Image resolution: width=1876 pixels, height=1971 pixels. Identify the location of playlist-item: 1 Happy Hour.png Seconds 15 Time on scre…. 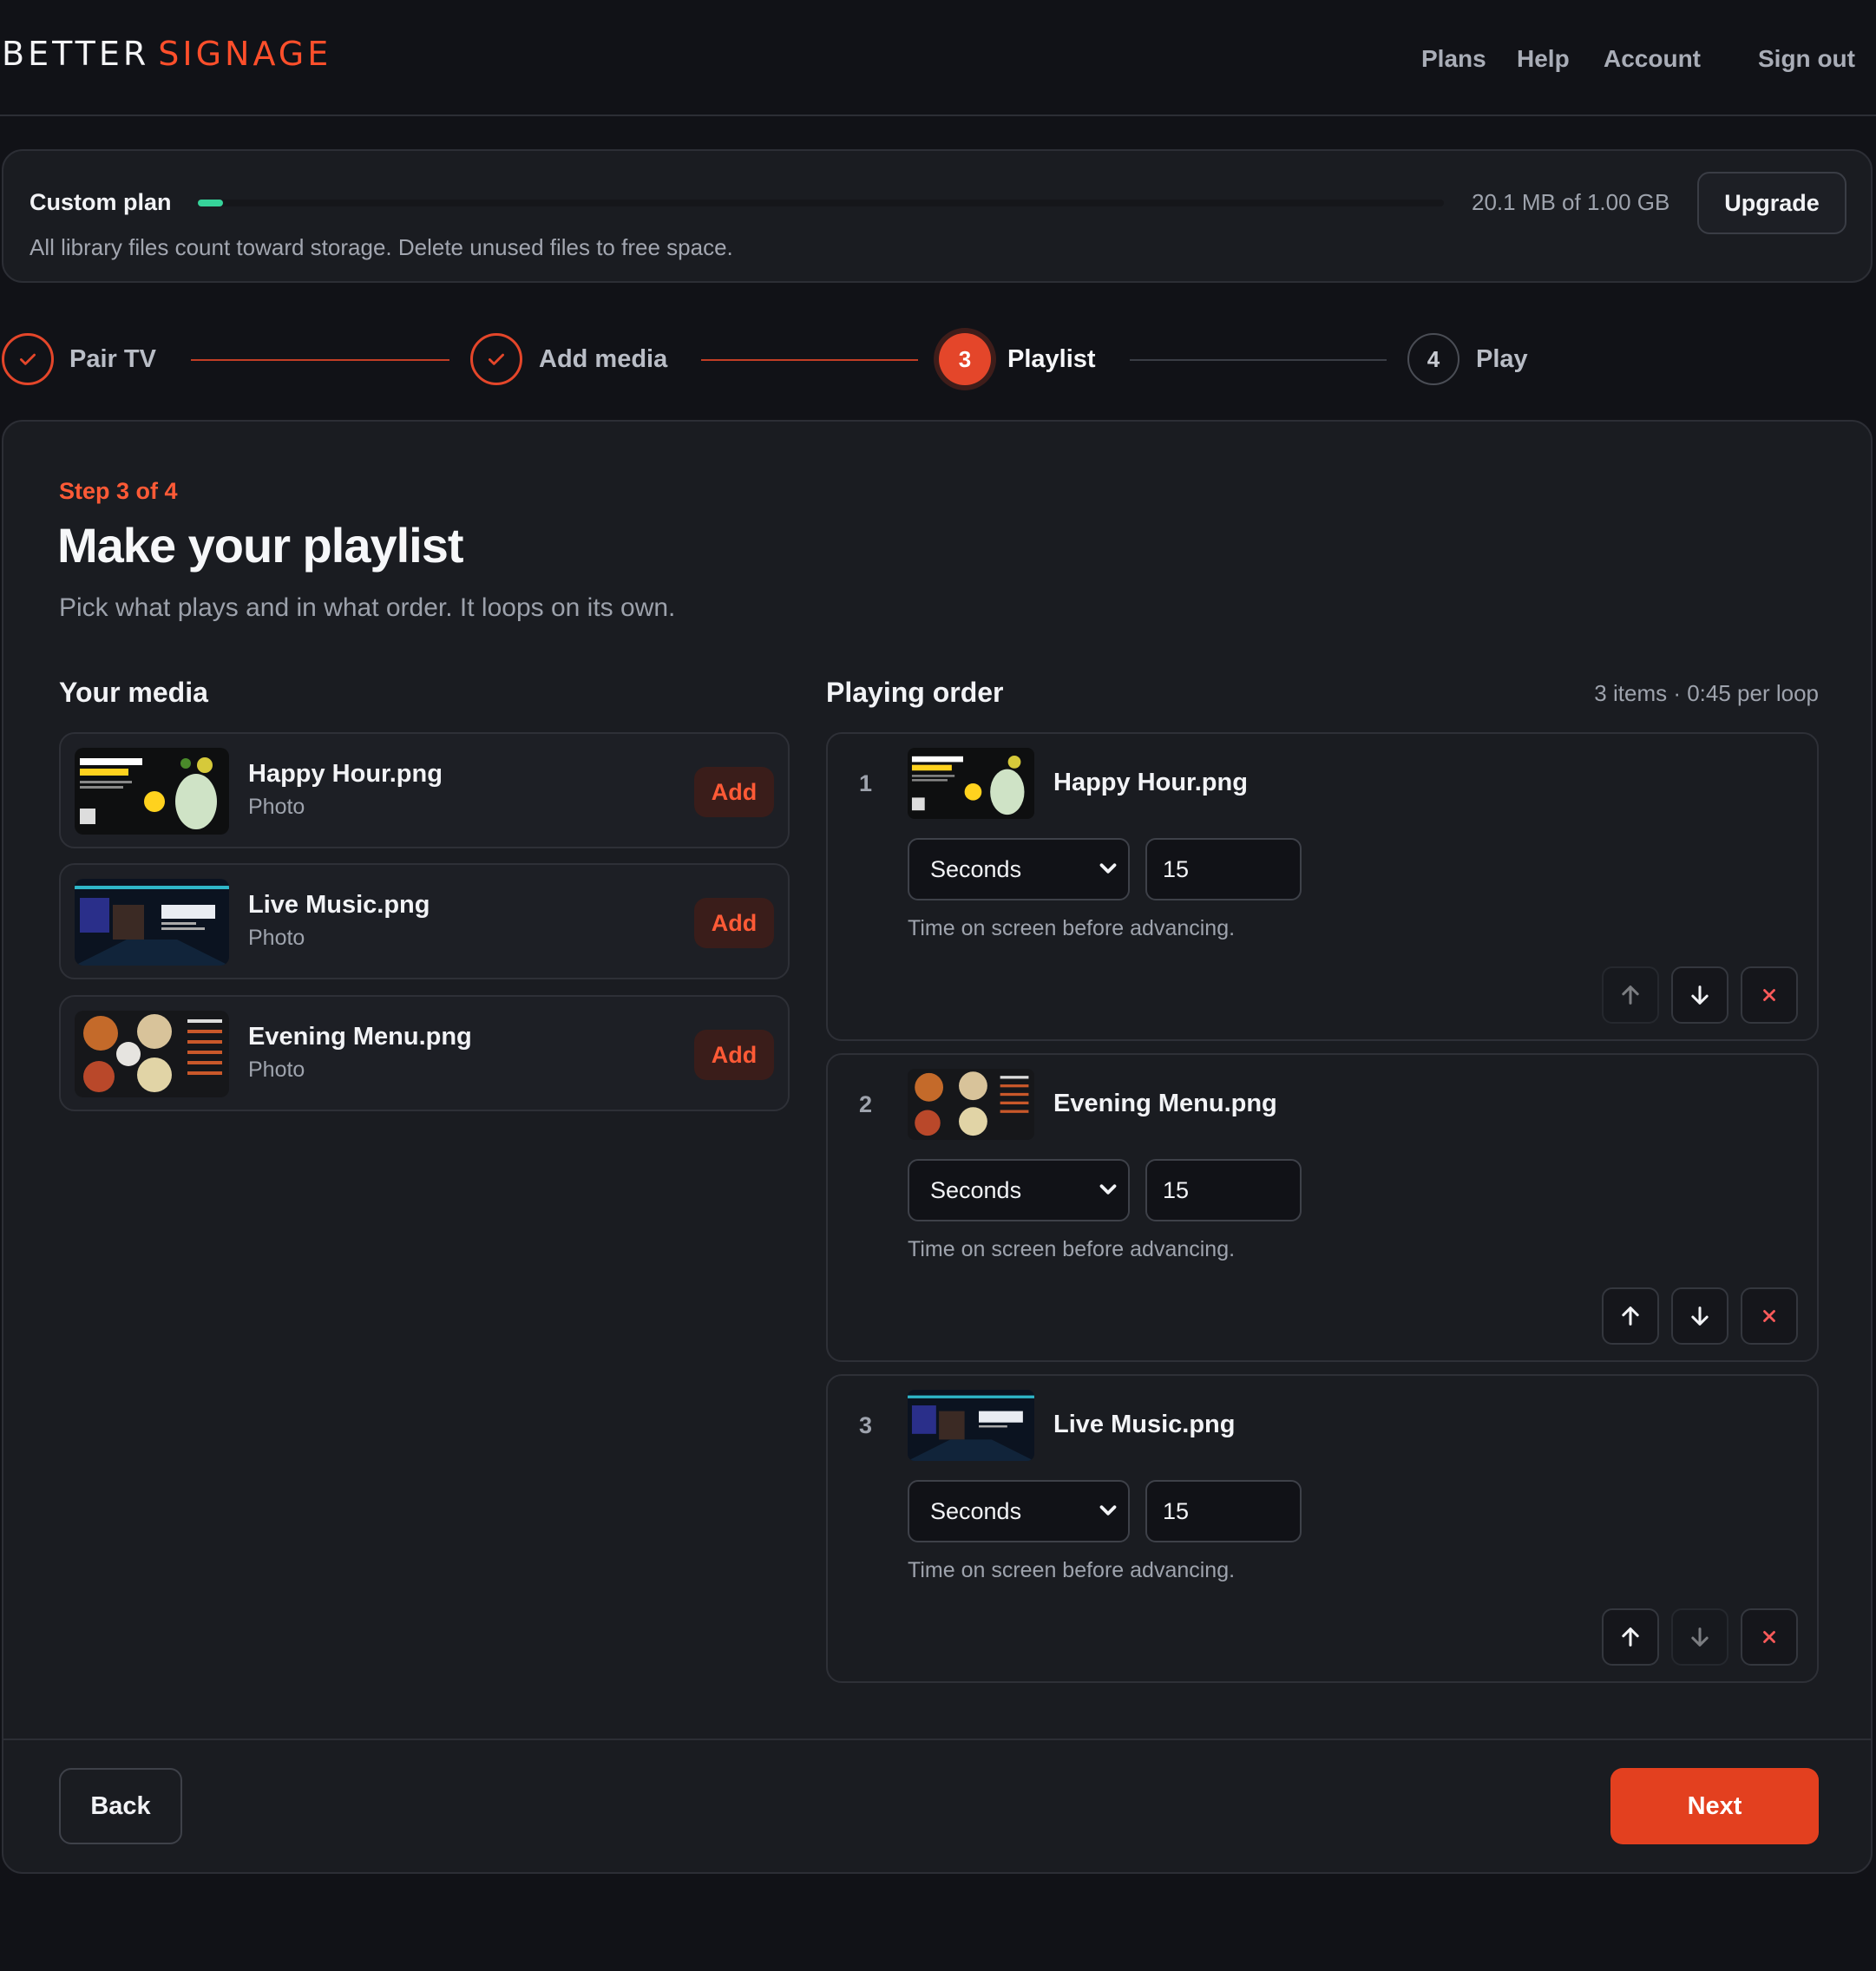
(1322, 886).